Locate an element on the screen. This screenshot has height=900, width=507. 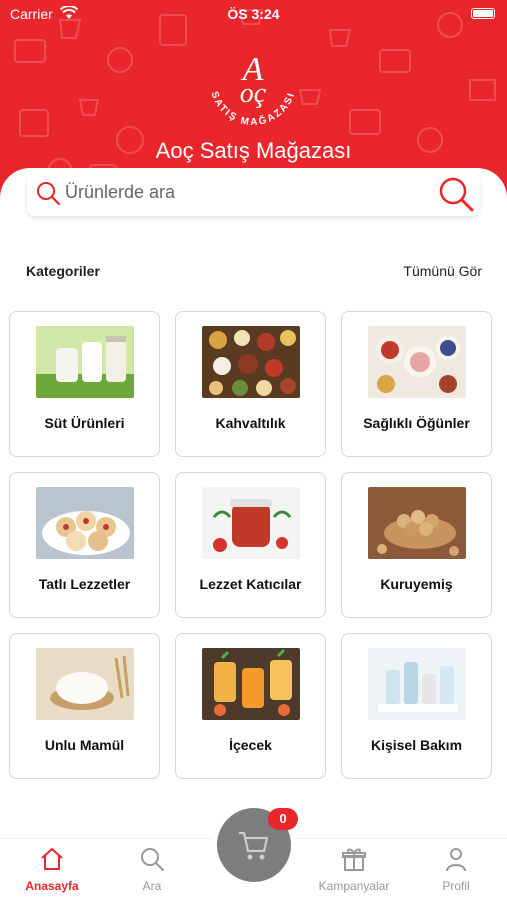
category-card-sut-urunleri: Süt Ürünleri is located at coordinates (84, 384).